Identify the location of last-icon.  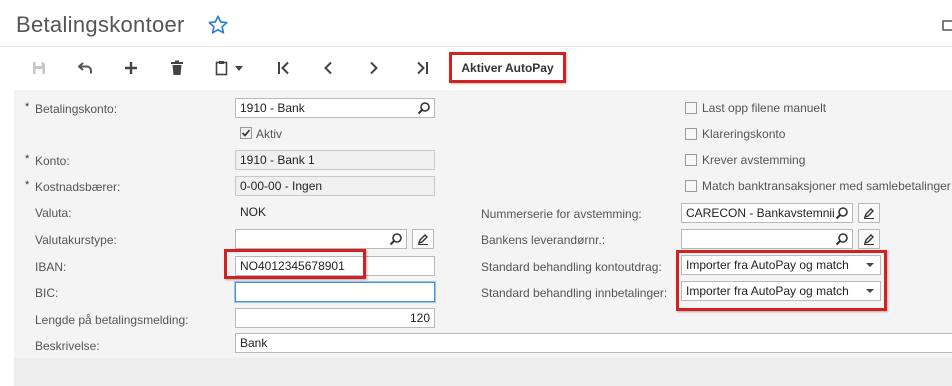
(422, 68).